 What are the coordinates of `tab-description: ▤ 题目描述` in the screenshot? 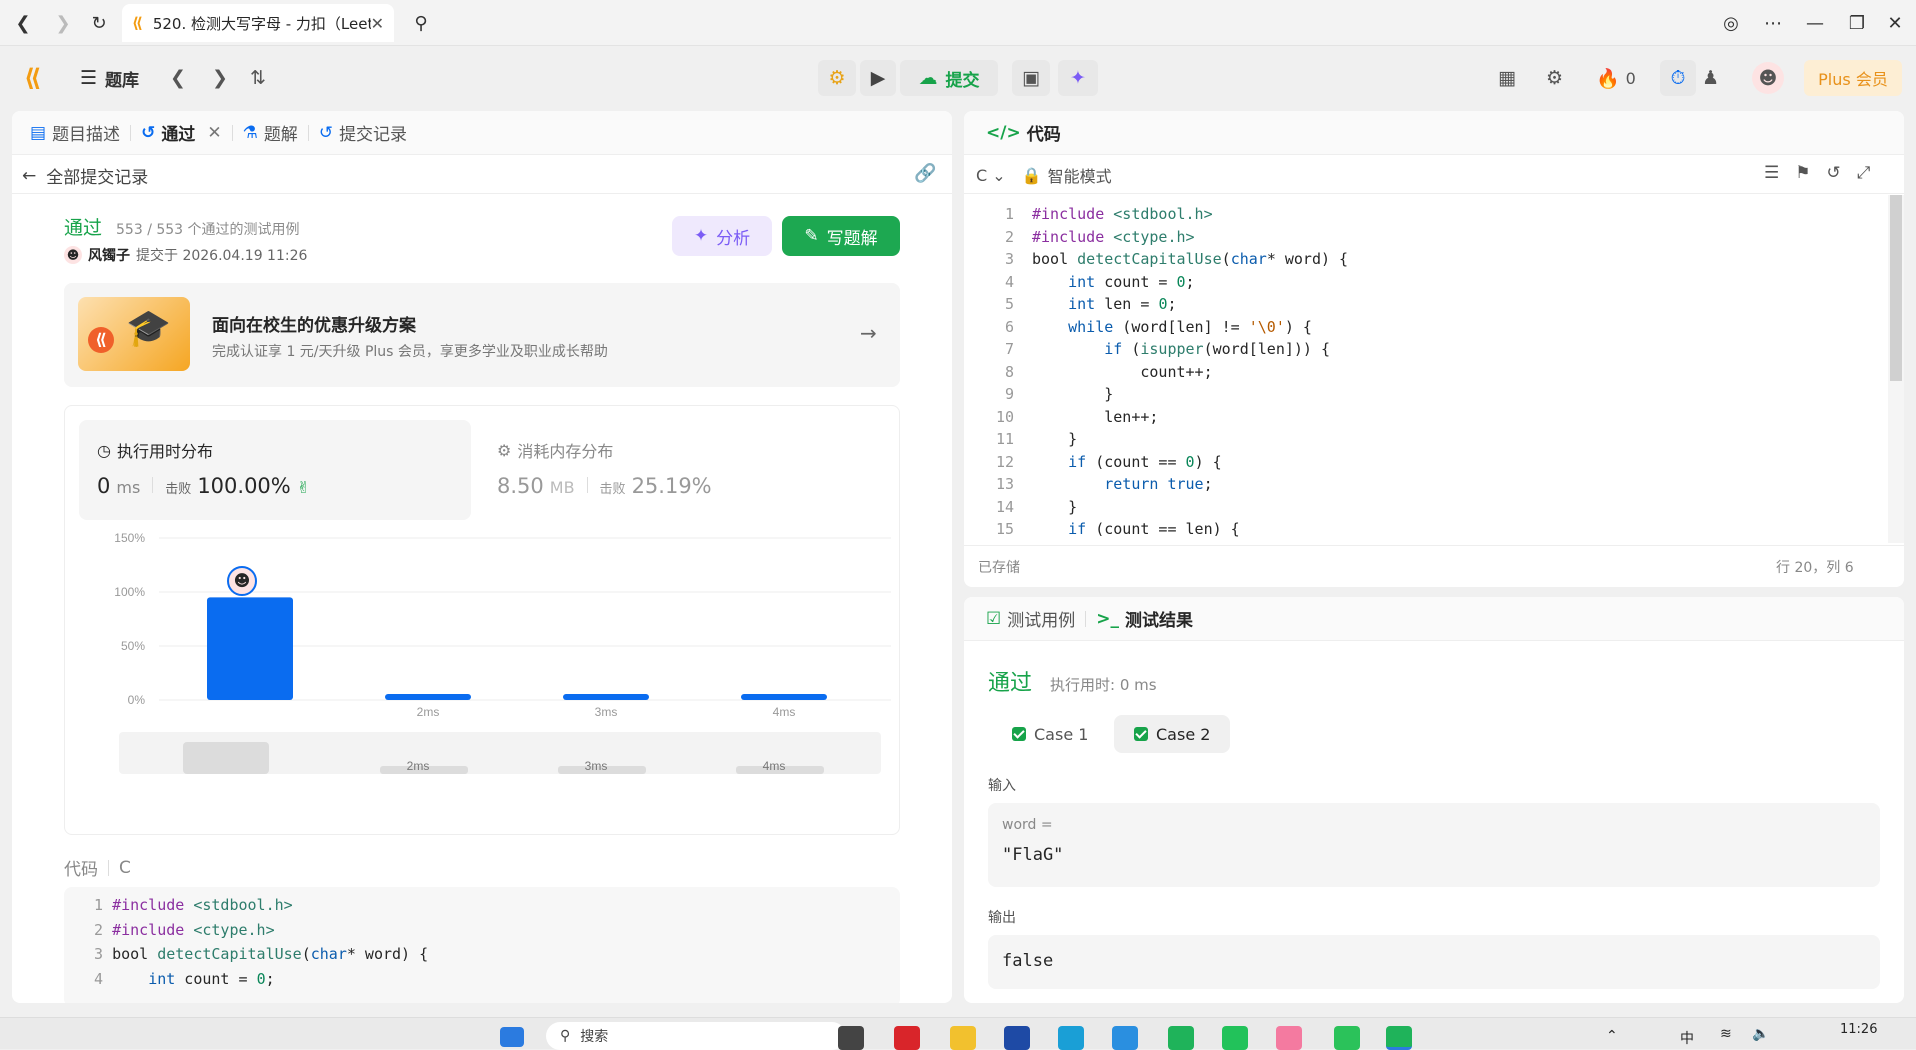 It's located at (75, 133).